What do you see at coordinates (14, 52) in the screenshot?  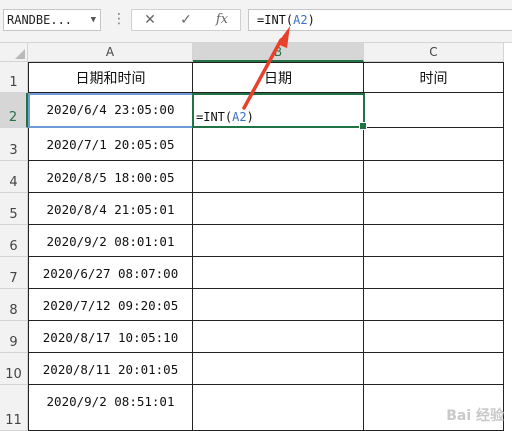 I see `select-all-corner` at bounding box center [14, 52].